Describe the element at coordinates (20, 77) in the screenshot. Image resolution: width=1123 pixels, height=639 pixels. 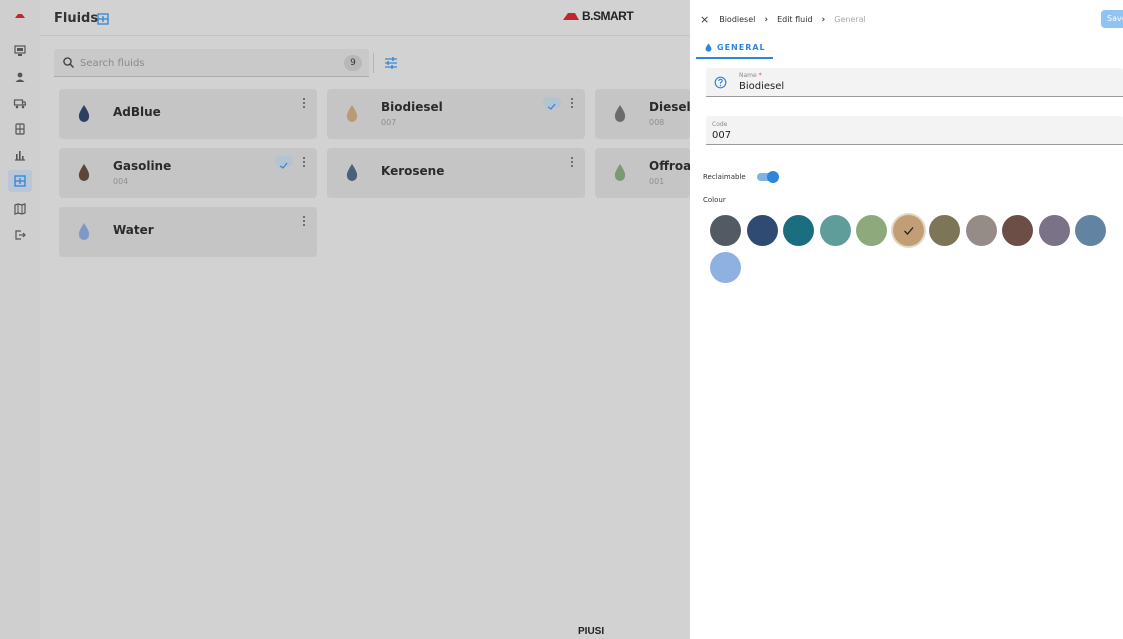
I see `user-icon` at that location.